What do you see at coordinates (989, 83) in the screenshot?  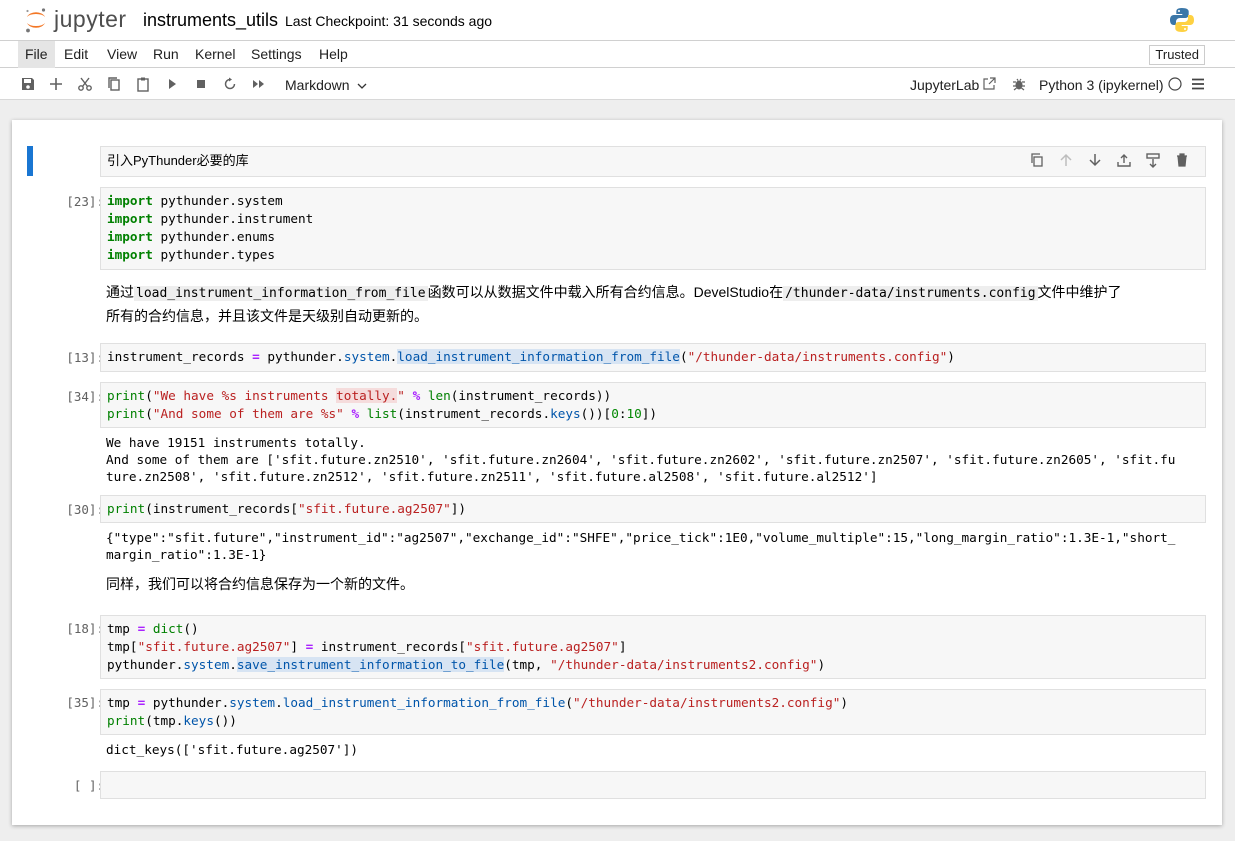 I see `external-link-icon` at bounding box center [989, 83].